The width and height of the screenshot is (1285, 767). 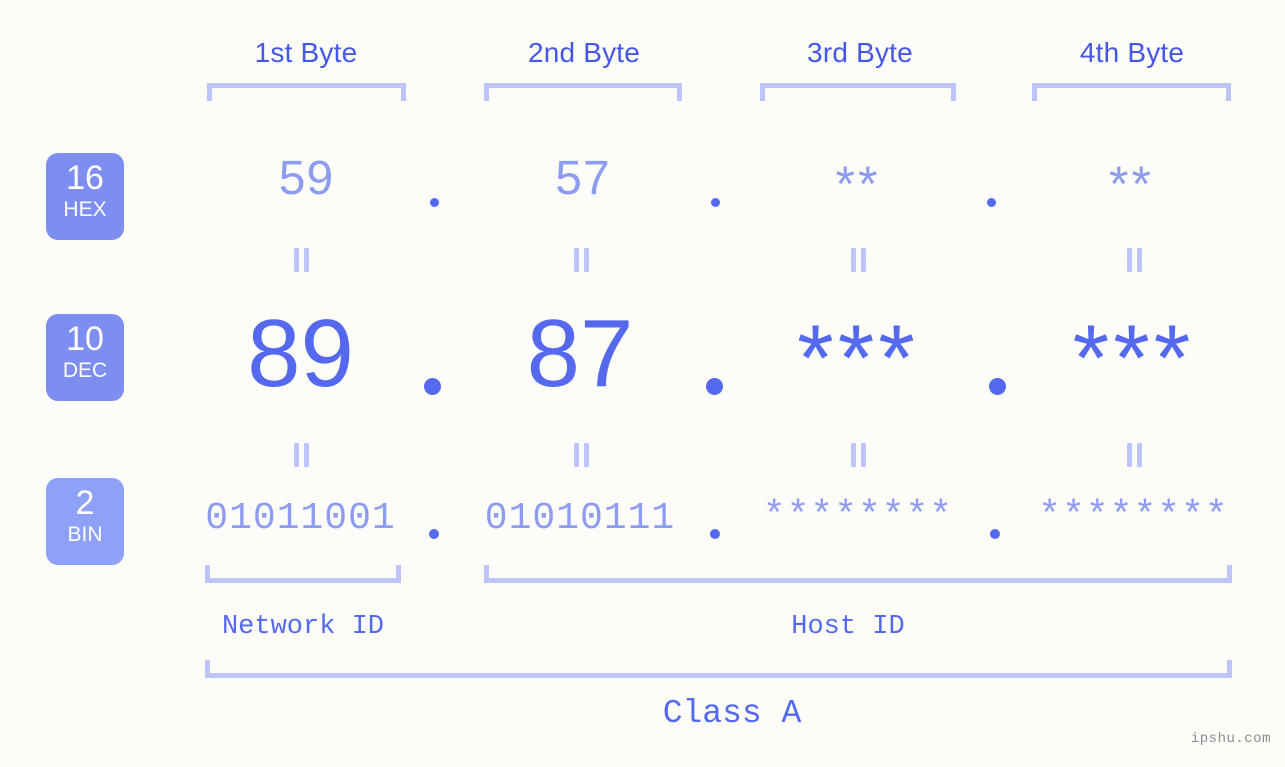 I want to click on bin-value-byte-4: ********, so click(x=1133, y=516).